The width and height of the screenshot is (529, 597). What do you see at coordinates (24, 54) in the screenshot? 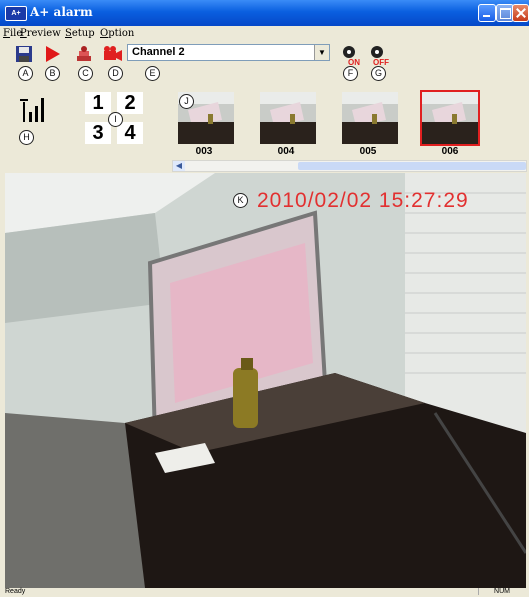
I see `save-icon` at bounding box center [24, 54].